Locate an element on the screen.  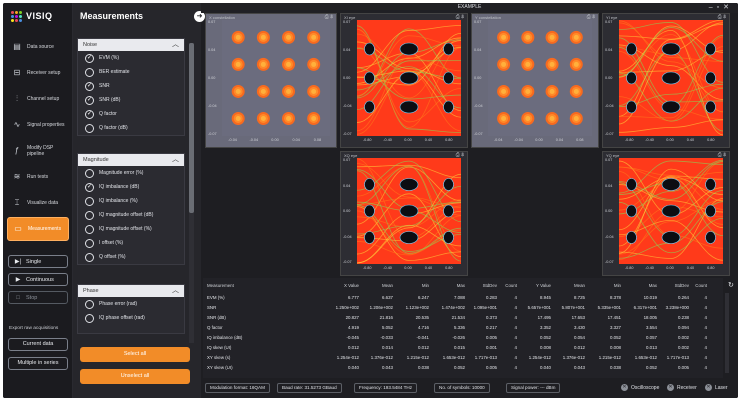
sidebar-item-label: Channel setup is located at coordinates (43, 99).